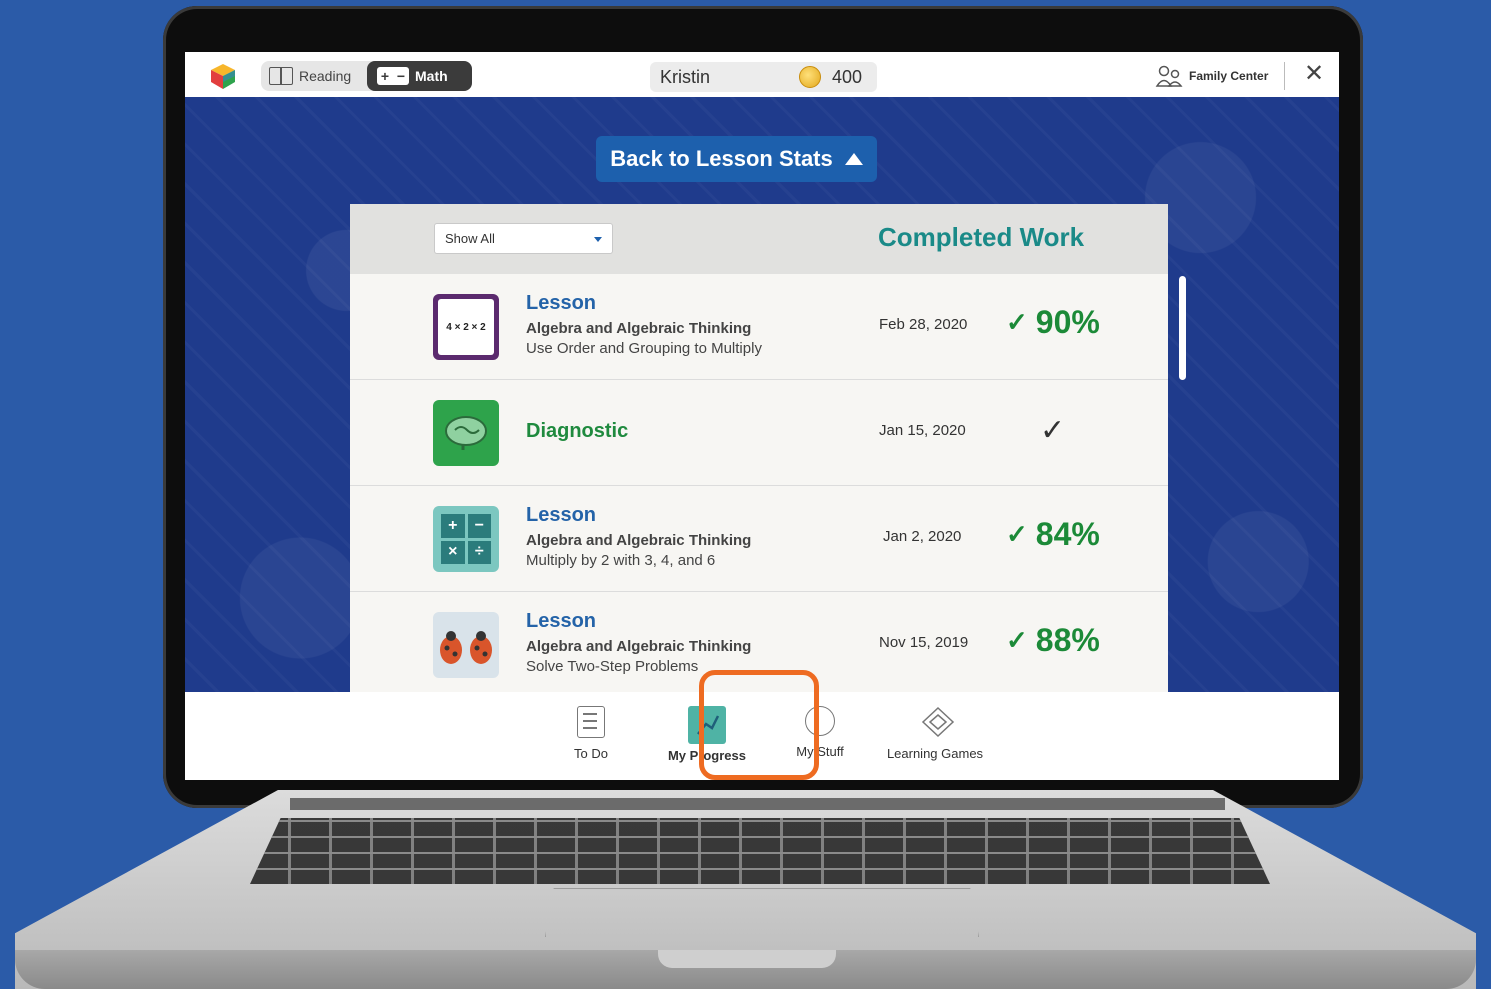  Describe the element at coordinates (759, 239) in the screenshot. I see `panel-header: Show All Completed Work` at that location.